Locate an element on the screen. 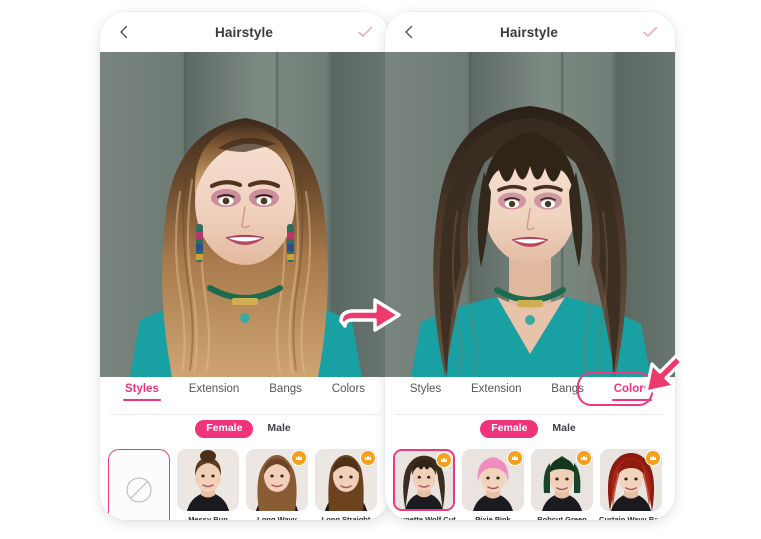 This screenshot has height=539, width=761. app-header-left: Hairstyle is located at coordinates (245, 32).